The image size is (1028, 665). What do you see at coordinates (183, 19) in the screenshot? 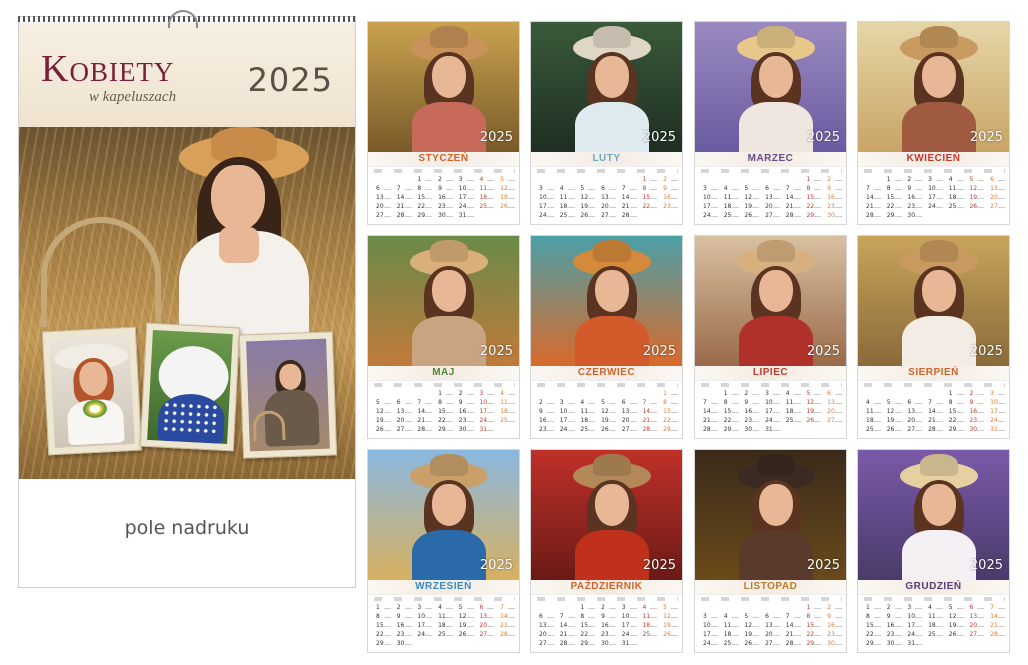
I see `hanger-hook` at bounding box center [183, 19].